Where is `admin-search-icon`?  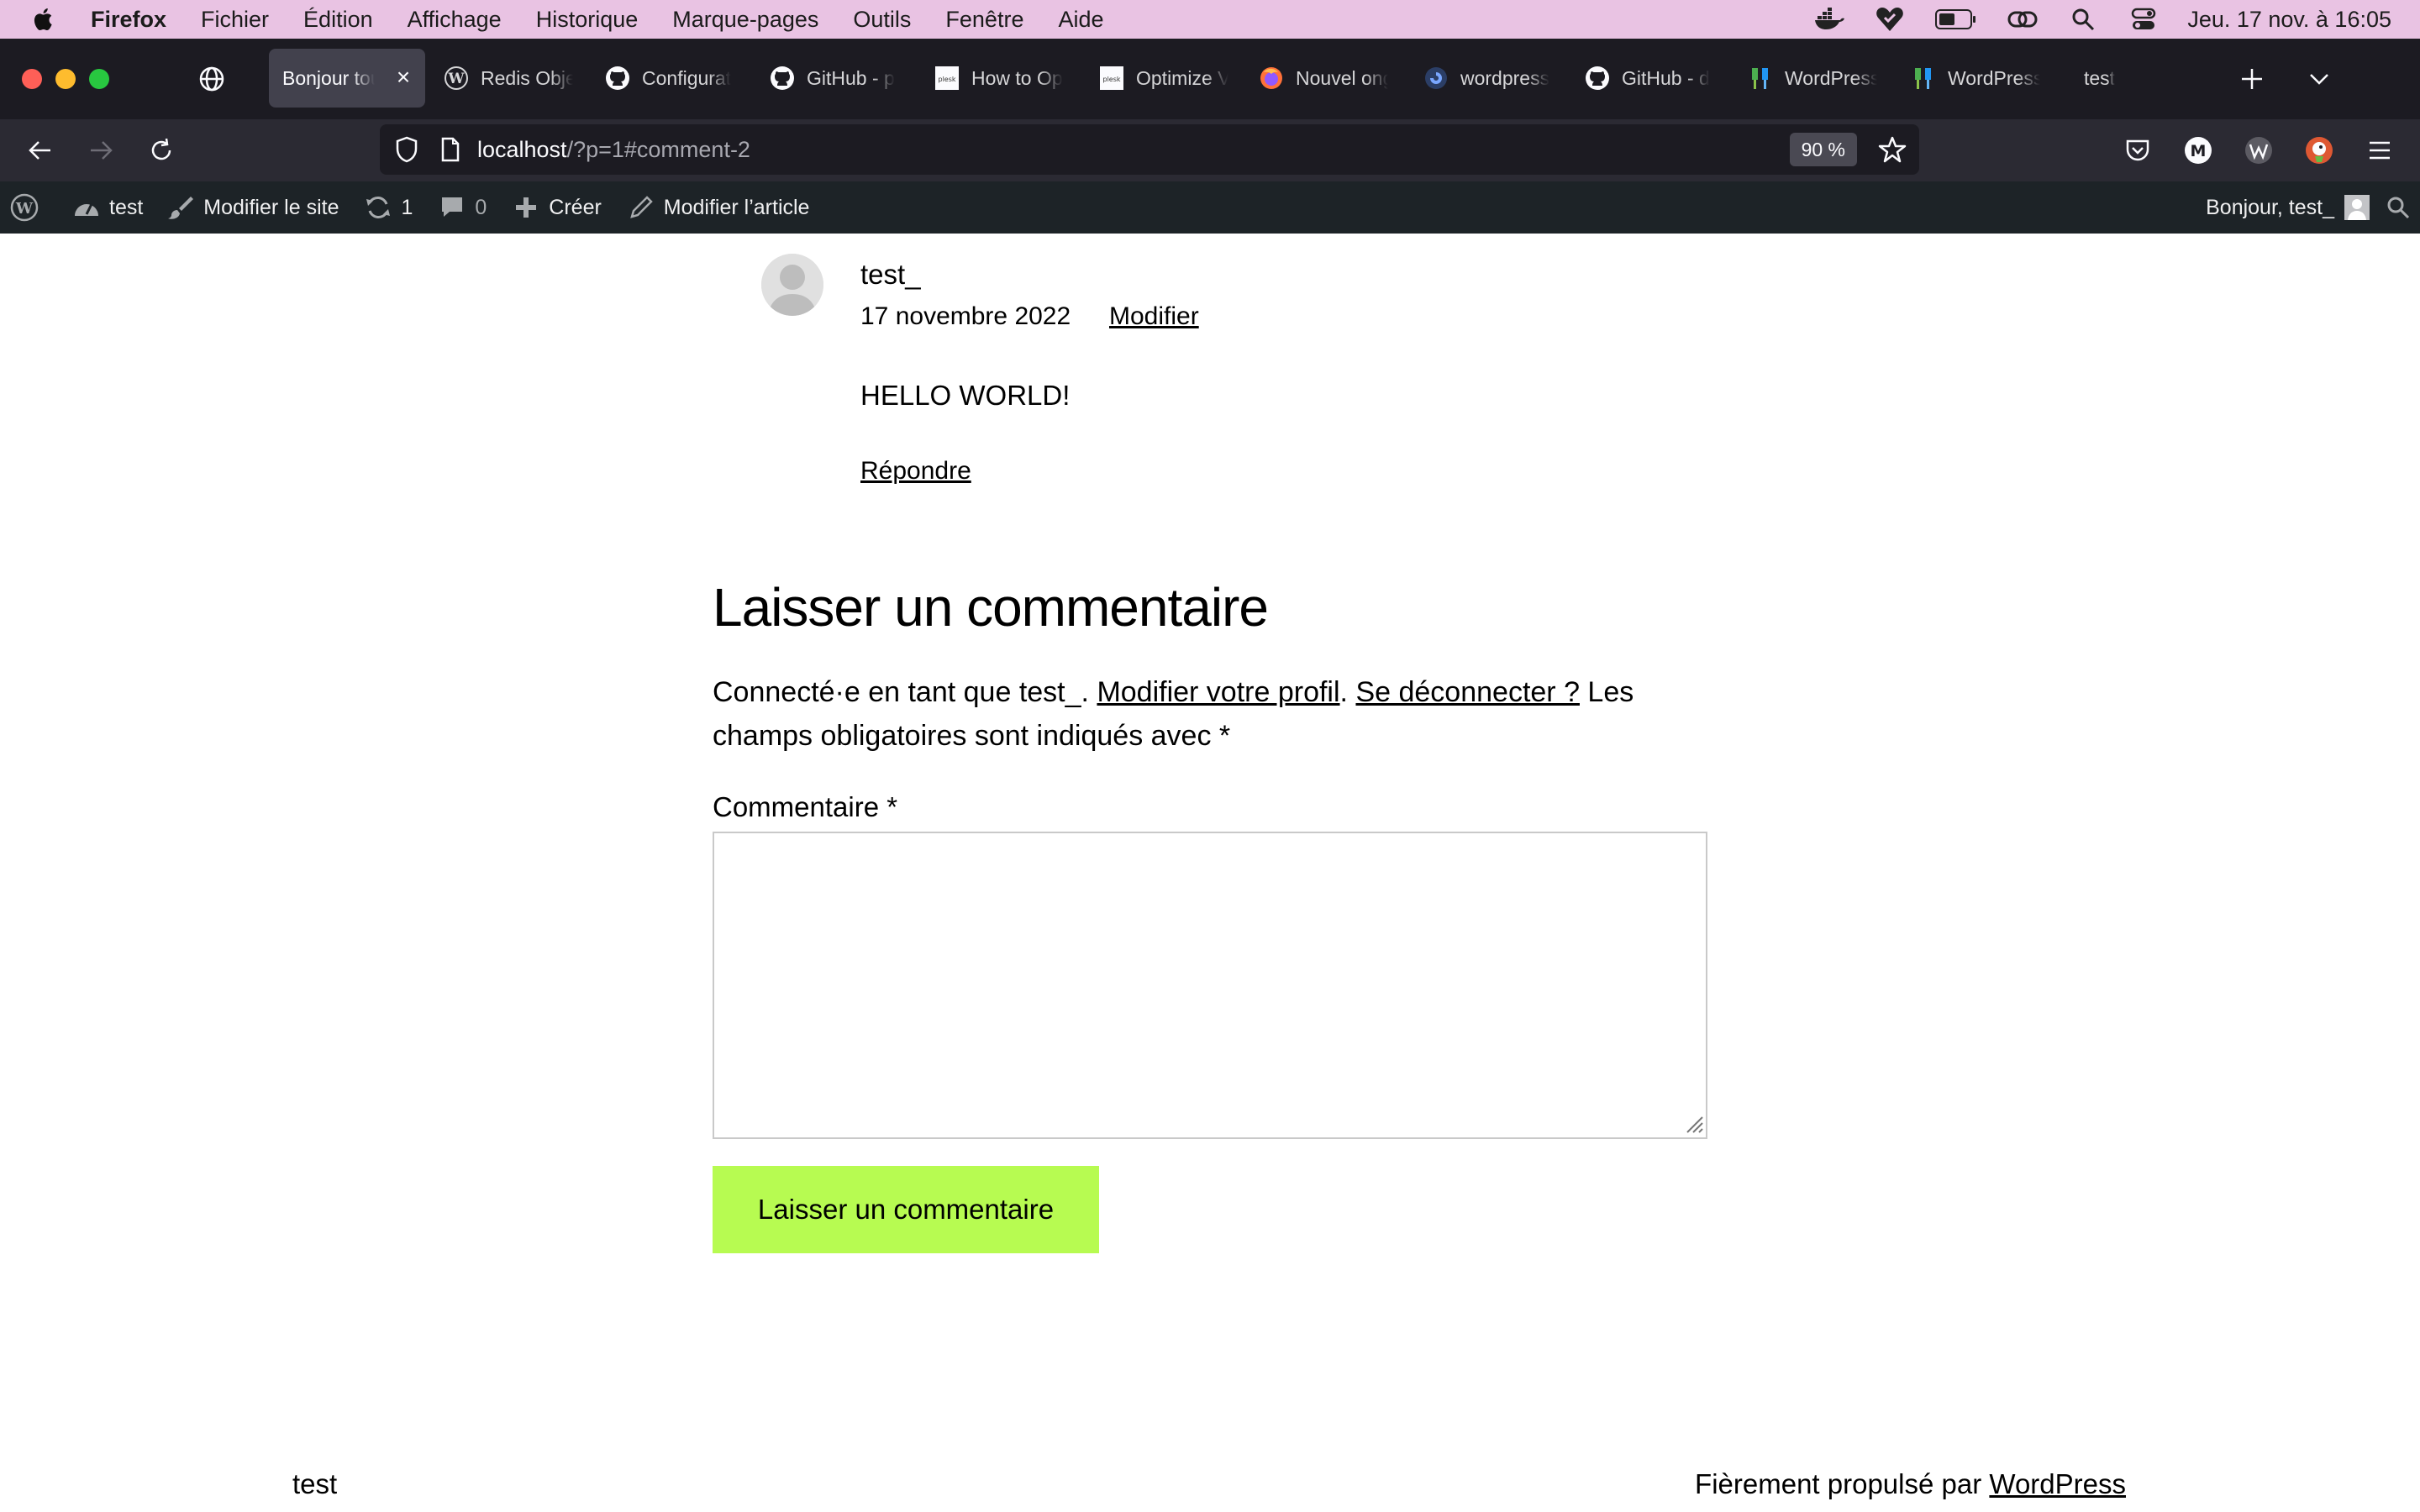 admin-search-icon is located at coordinates (2398, 207).